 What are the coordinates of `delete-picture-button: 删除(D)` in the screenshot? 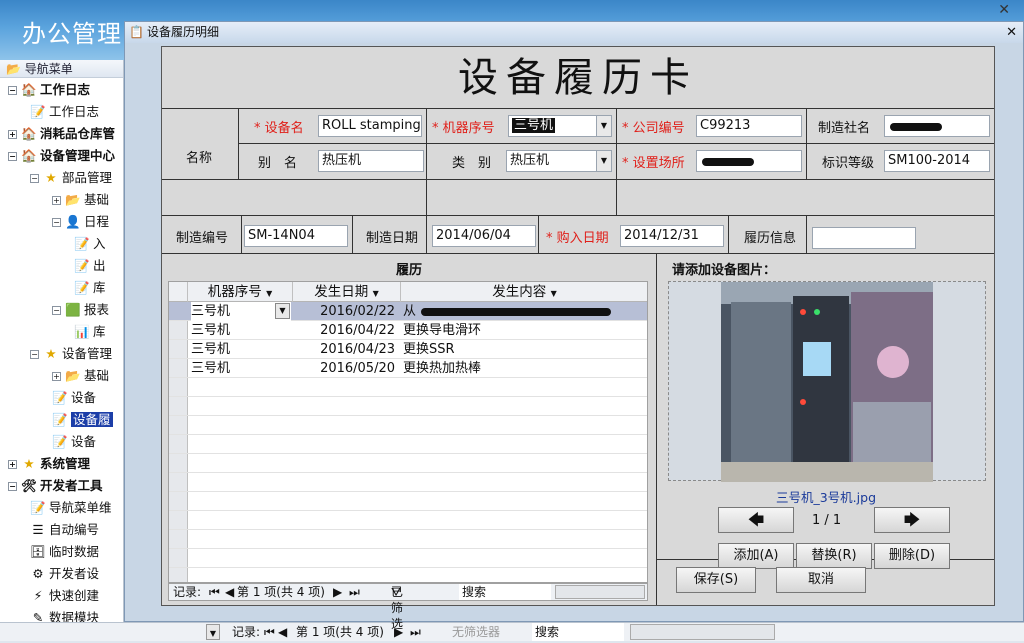 It's located at (912, 556).